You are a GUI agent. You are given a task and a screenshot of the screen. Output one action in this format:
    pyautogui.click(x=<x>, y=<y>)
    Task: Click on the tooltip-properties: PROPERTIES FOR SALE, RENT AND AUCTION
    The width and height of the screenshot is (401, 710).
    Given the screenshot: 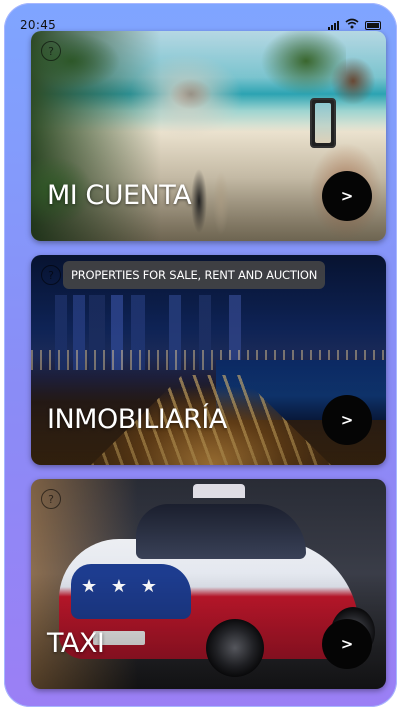 What is the action you would take?
    pyautogui.click(x=194, y=275)
    